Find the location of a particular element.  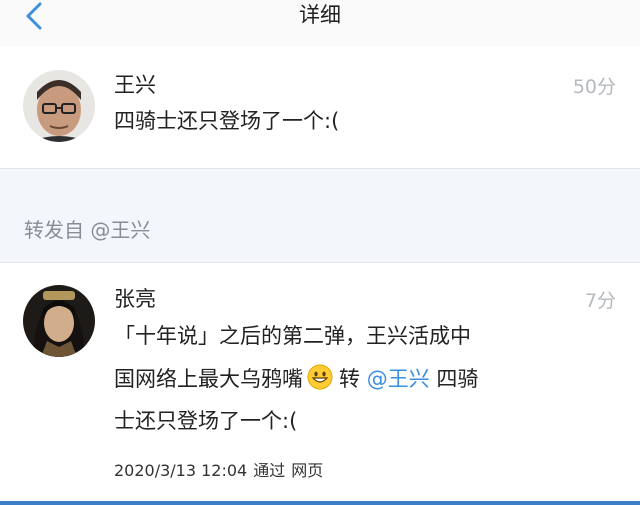

grinning-face-icon is located at coordinates (320, 377).